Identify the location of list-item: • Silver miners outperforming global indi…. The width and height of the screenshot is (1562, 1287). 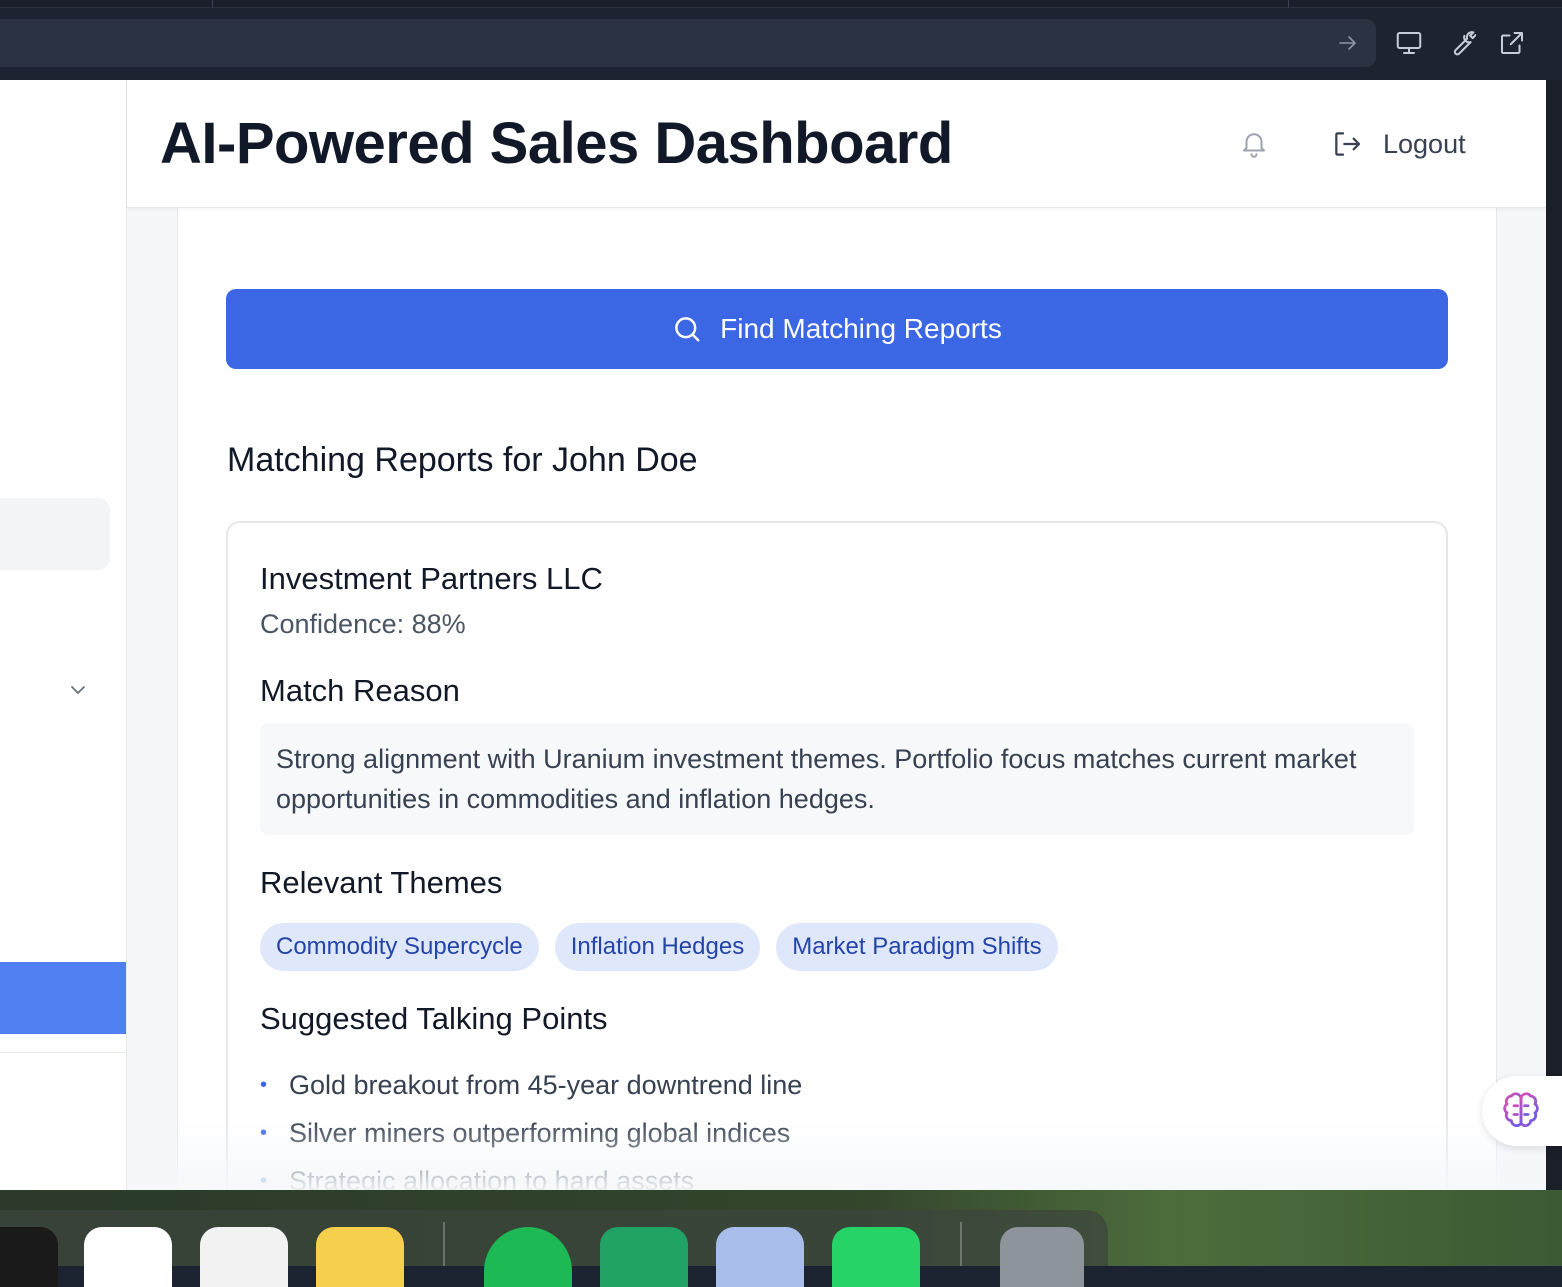
(531, 1133).